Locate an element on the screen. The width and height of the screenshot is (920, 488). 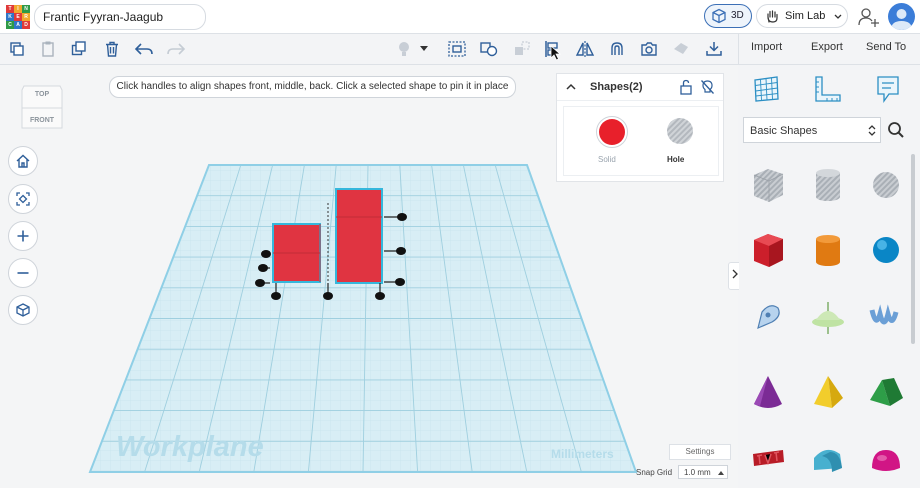
roof-shape is located at coordinates (886, 392).